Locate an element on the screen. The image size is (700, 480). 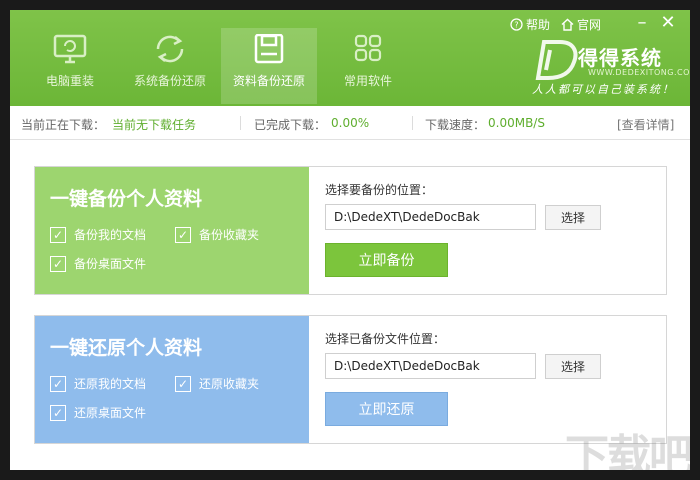
monitor-icon is located at coordinates (70, 49).